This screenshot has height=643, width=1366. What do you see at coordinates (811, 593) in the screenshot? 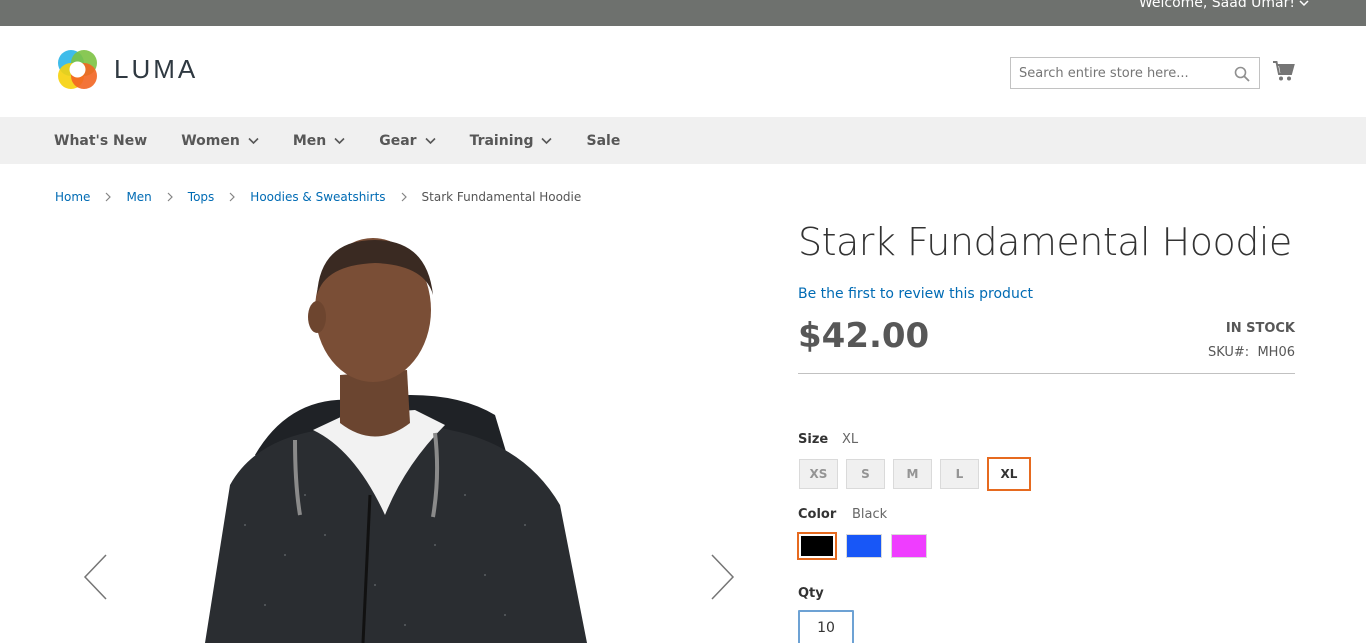
I see `qty-label: Qty` at bounding box center [811, 593].